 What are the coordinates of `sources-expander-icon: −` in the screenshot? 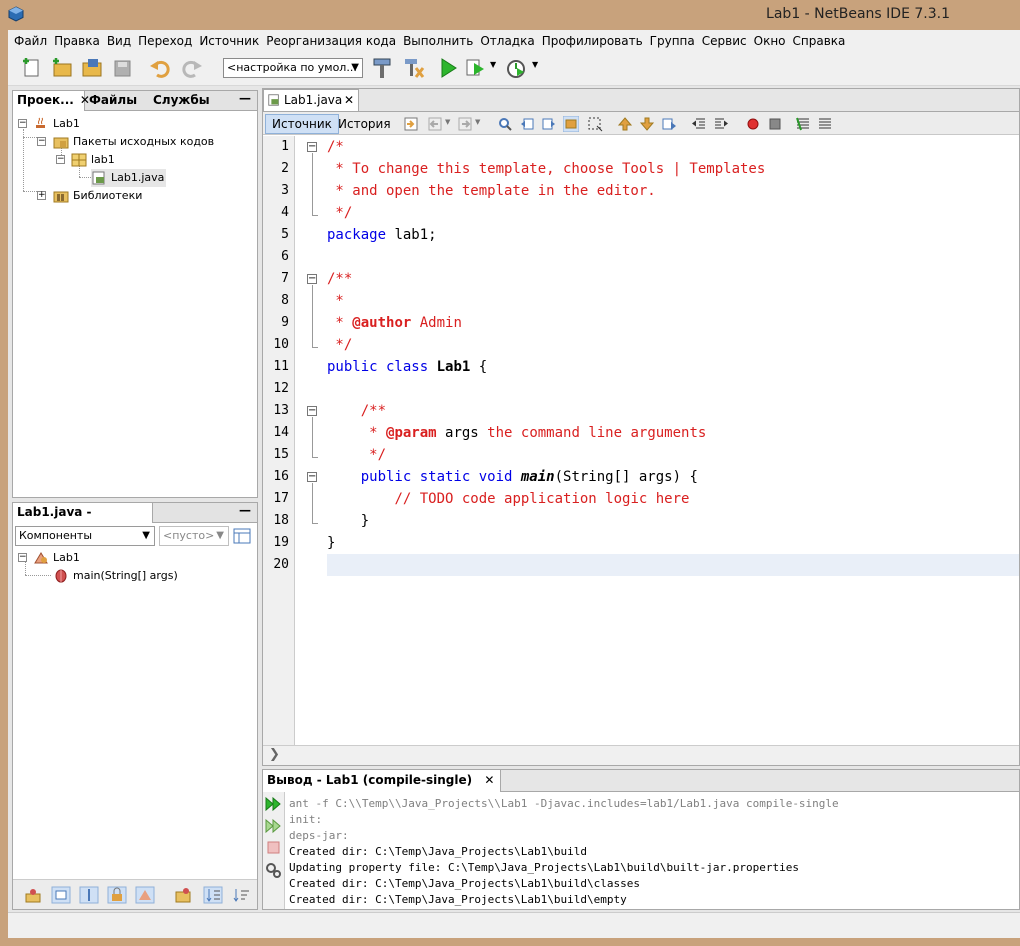 It's located at (41, 141).